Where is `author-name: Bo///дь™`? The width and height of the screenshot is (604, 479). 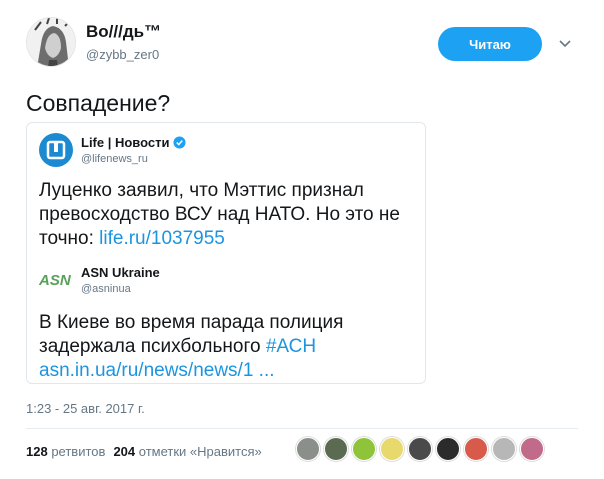 author-name: Bo///дь™ is located at coordinates (123, 32).